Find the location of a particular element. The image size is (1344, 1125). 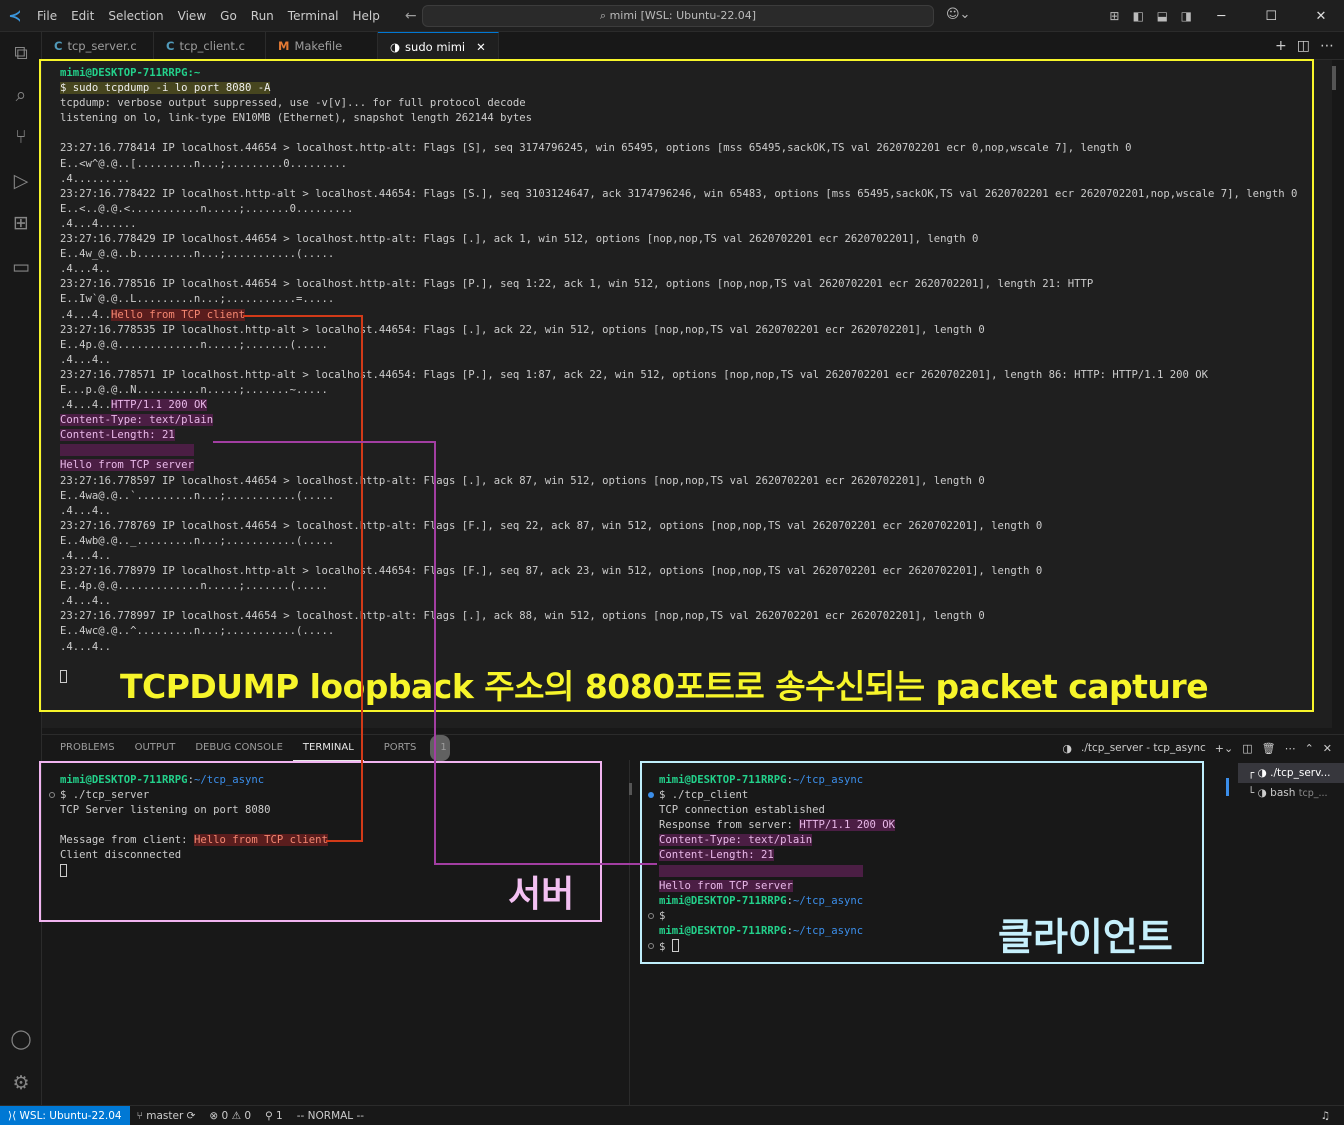

sync-icon: ⟳ is located at coordinates (191, 1115).